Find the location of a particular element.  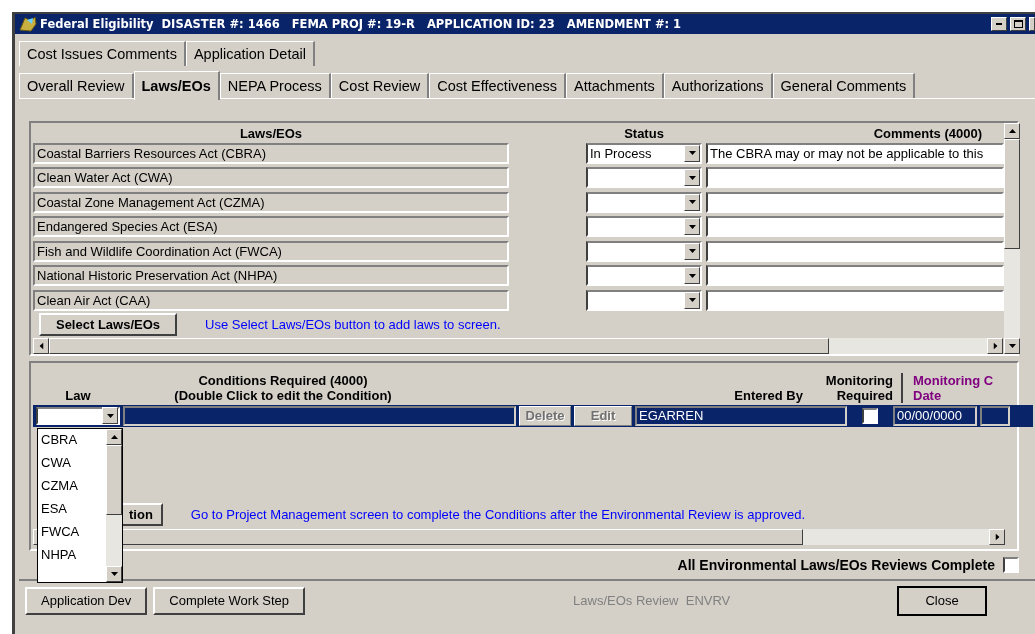

column-header: Entered By is located at coordinates (768, 395).